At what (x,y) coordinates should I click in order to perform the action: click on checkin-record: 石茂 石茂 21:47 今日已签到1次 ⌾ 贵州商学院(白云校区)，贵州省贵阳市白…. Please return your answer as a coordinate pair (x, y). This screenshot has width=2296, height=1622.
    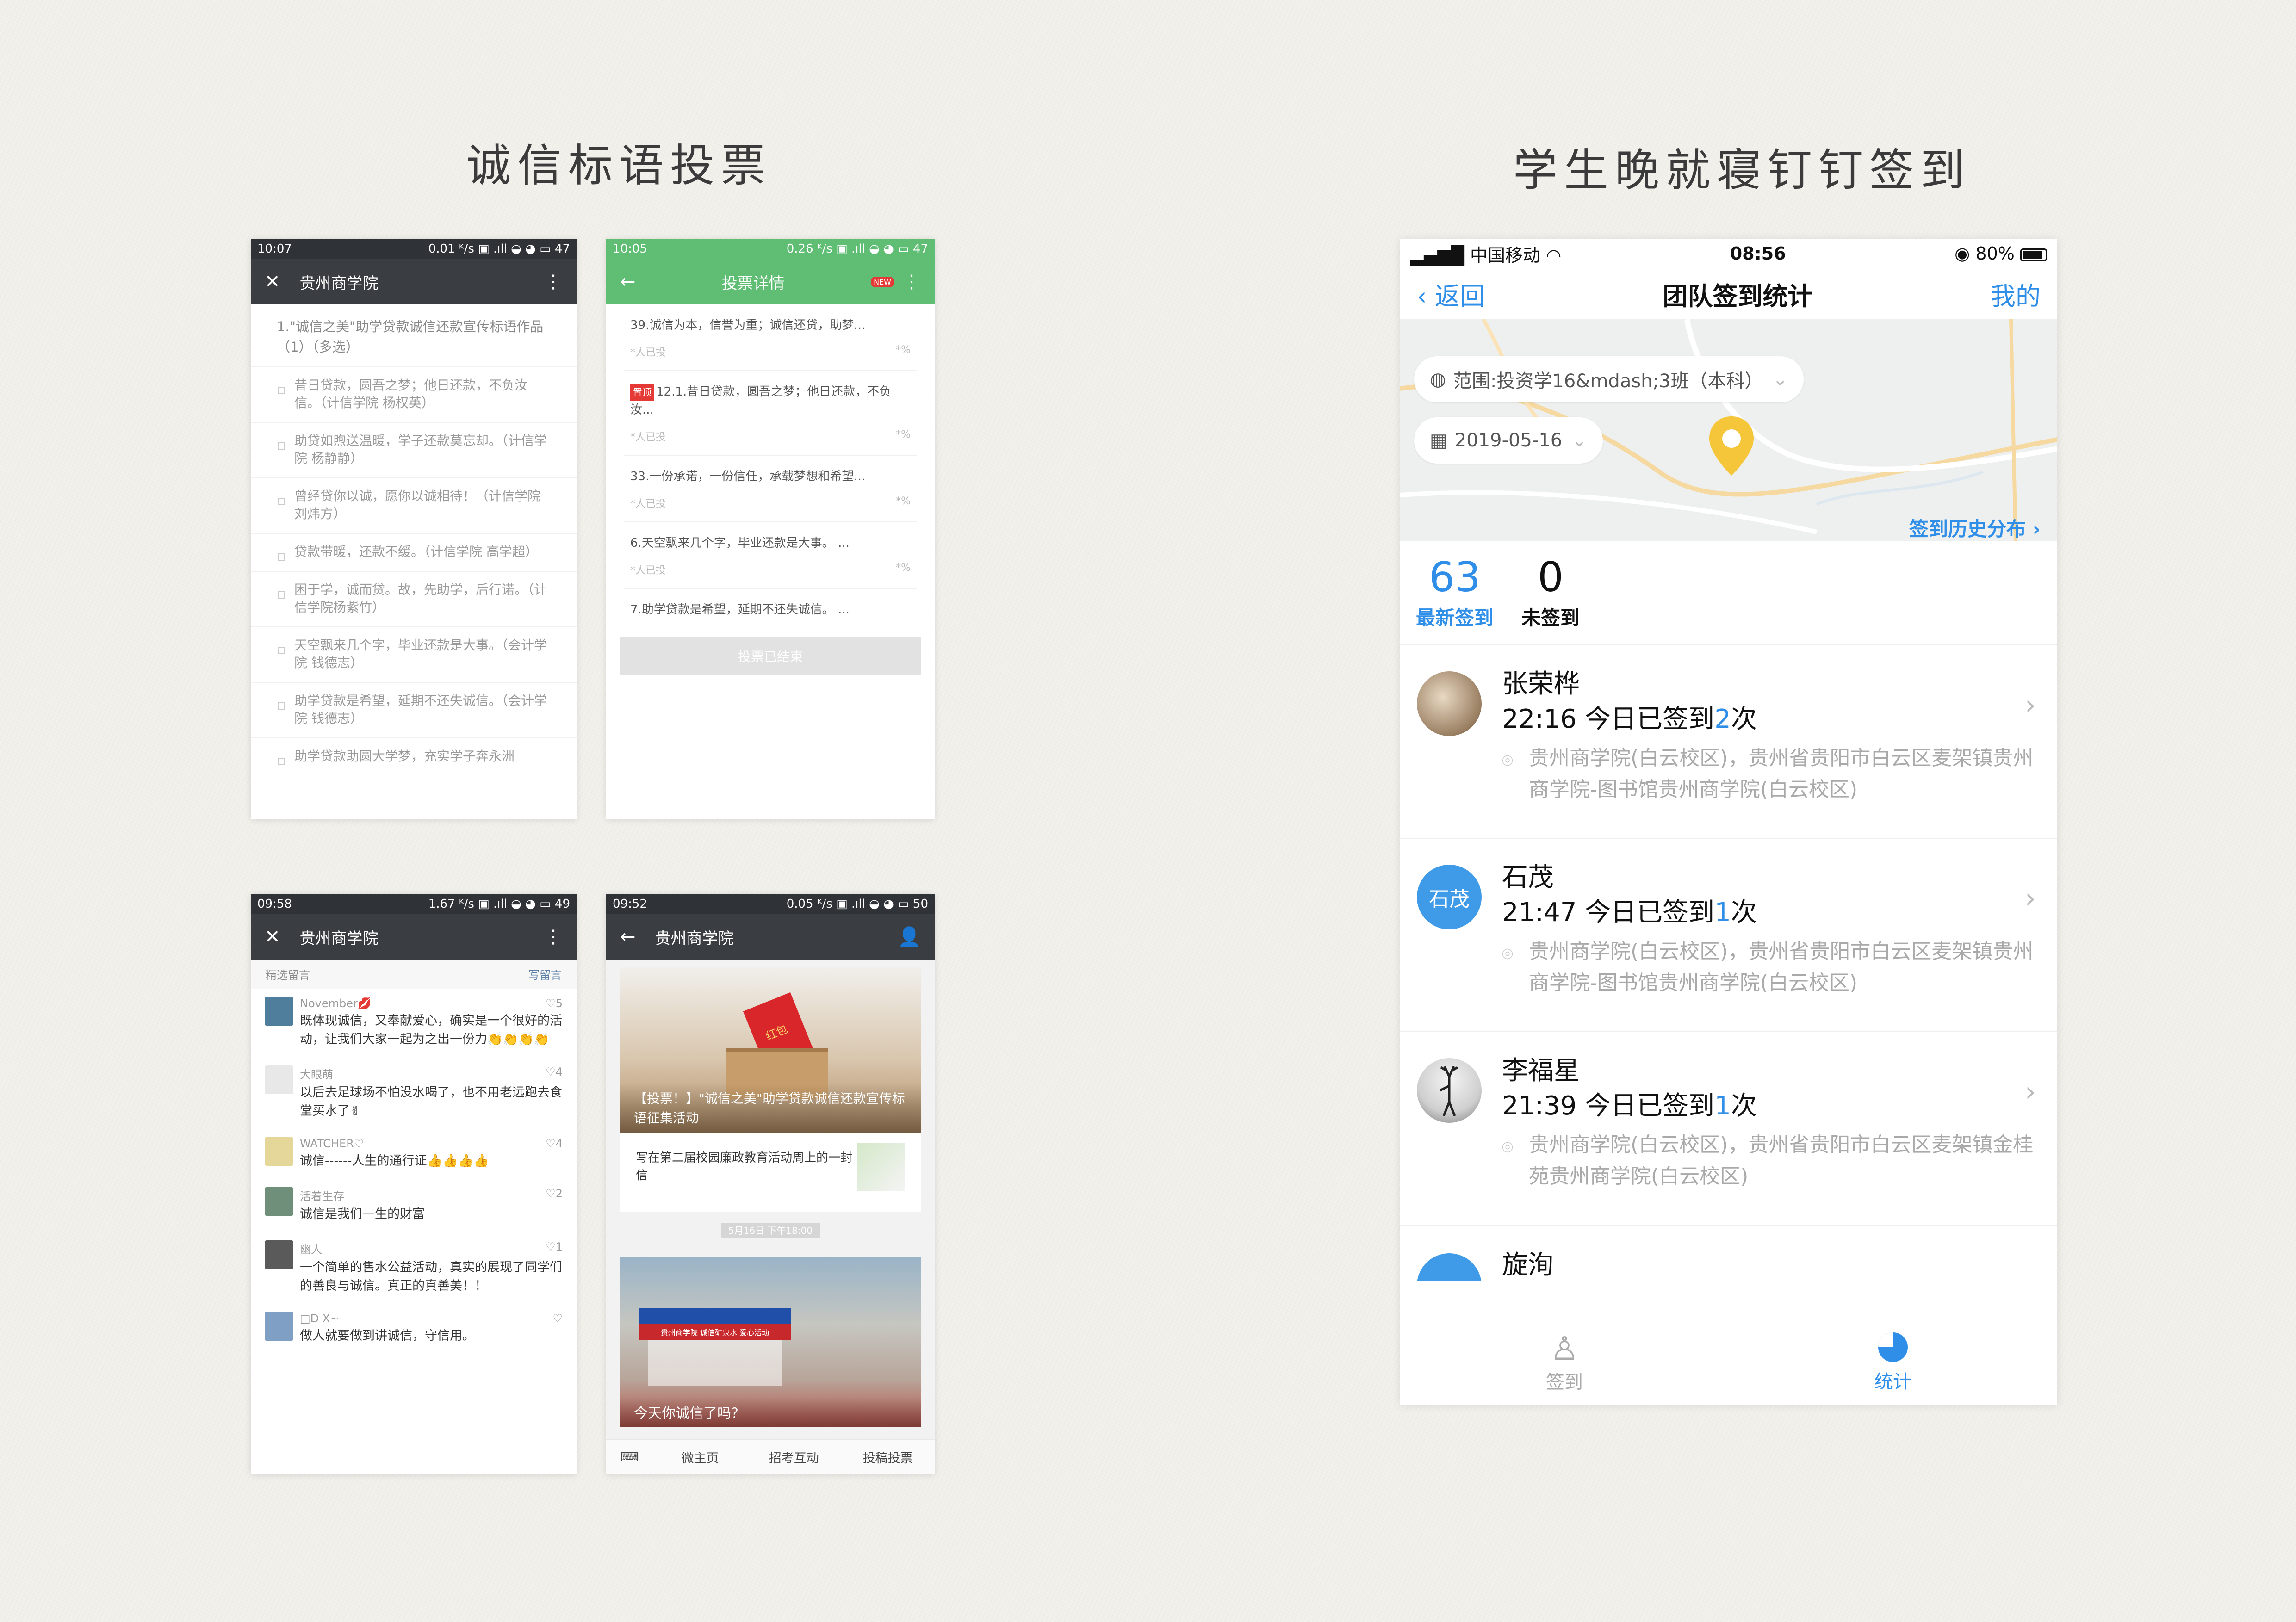
    Looking at the image, I should click on (1729, 935).